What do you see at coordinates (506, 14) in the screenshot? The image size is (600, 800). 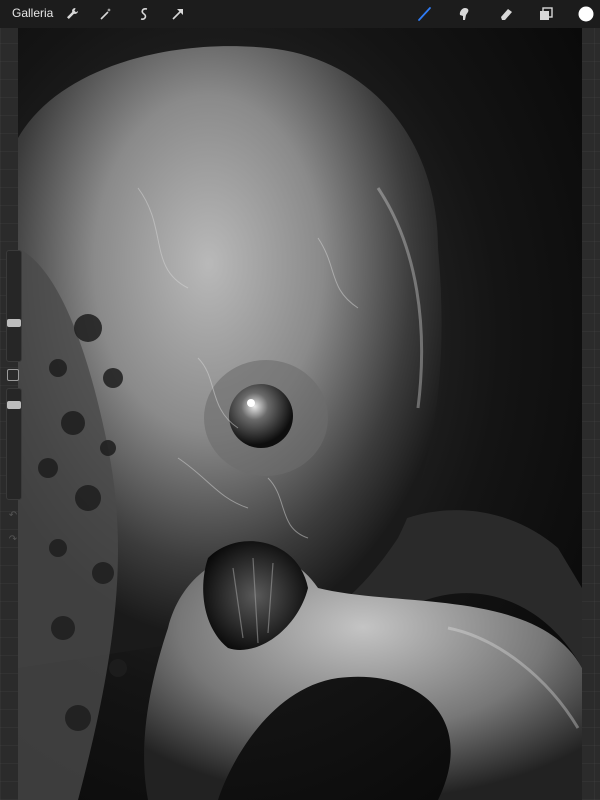 I see `eraser-icon` at bounding box center [506, 14].